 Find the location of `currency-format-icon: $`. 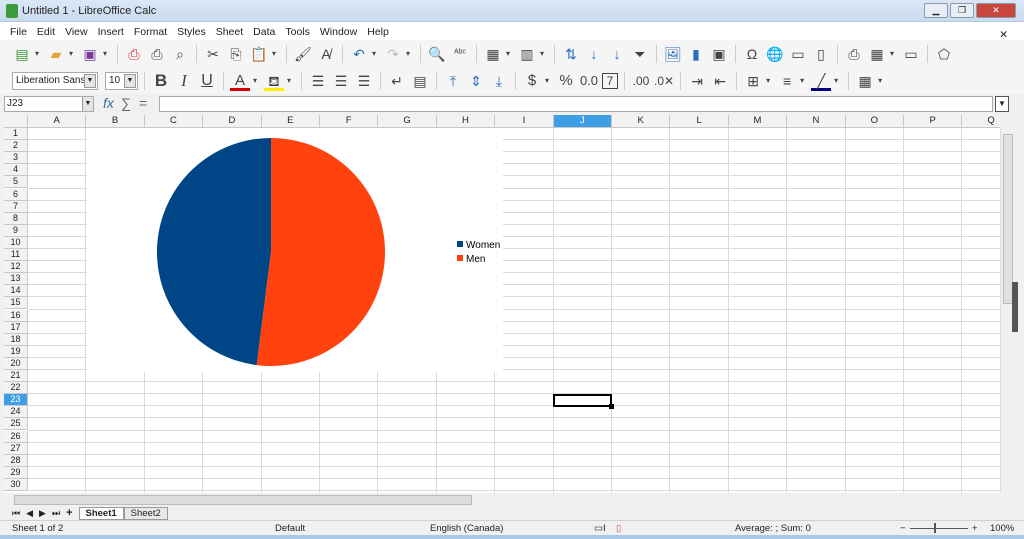

currency-format-icon: $ is located at coordinates (532, 81).